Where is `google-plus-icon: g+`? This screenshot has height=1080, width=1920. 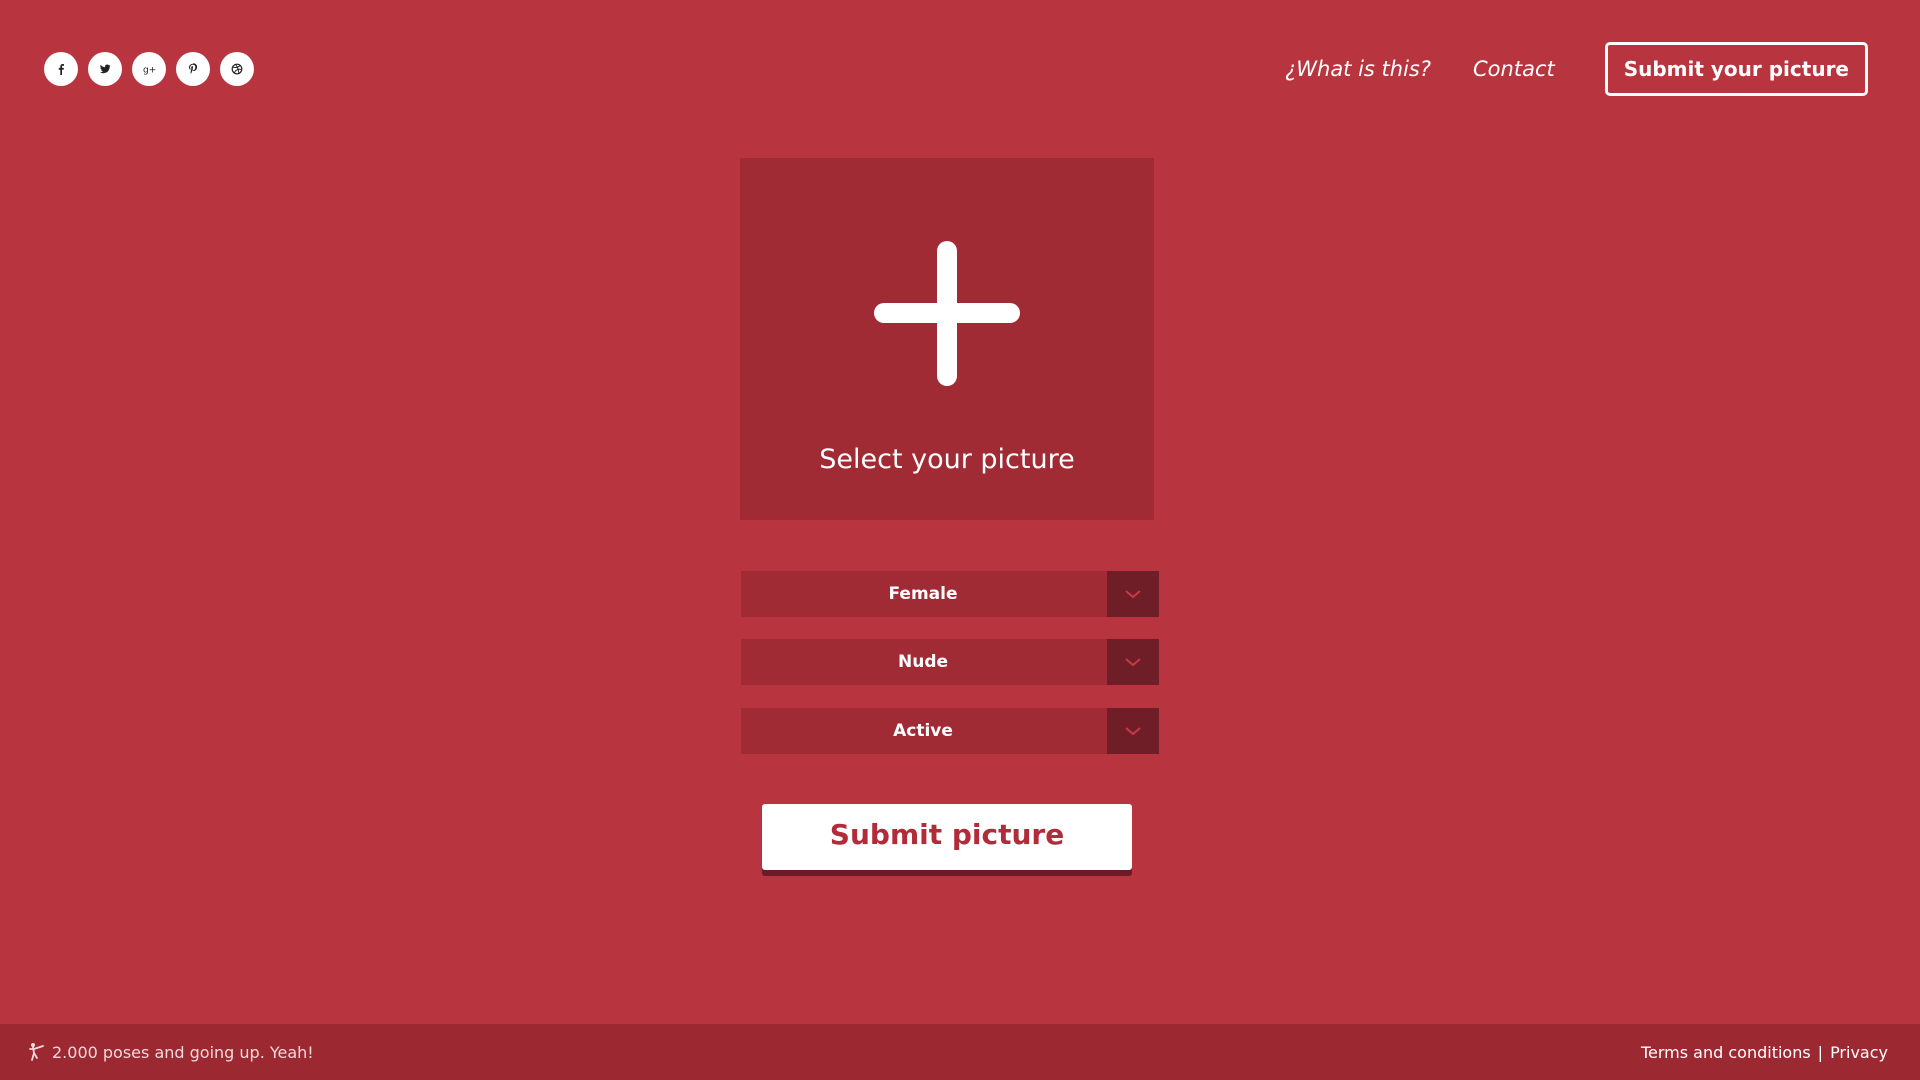 google-plus-icon: g+ is located at coordinates (149, 69).